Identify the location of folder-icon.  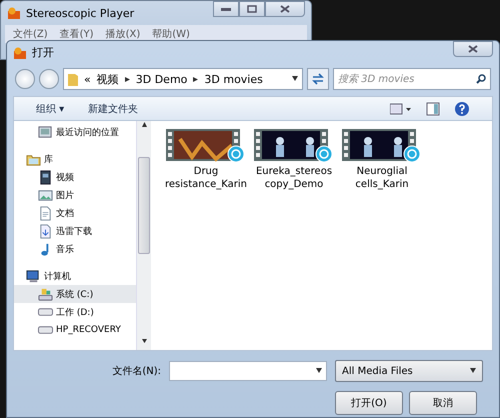
(73, 79).